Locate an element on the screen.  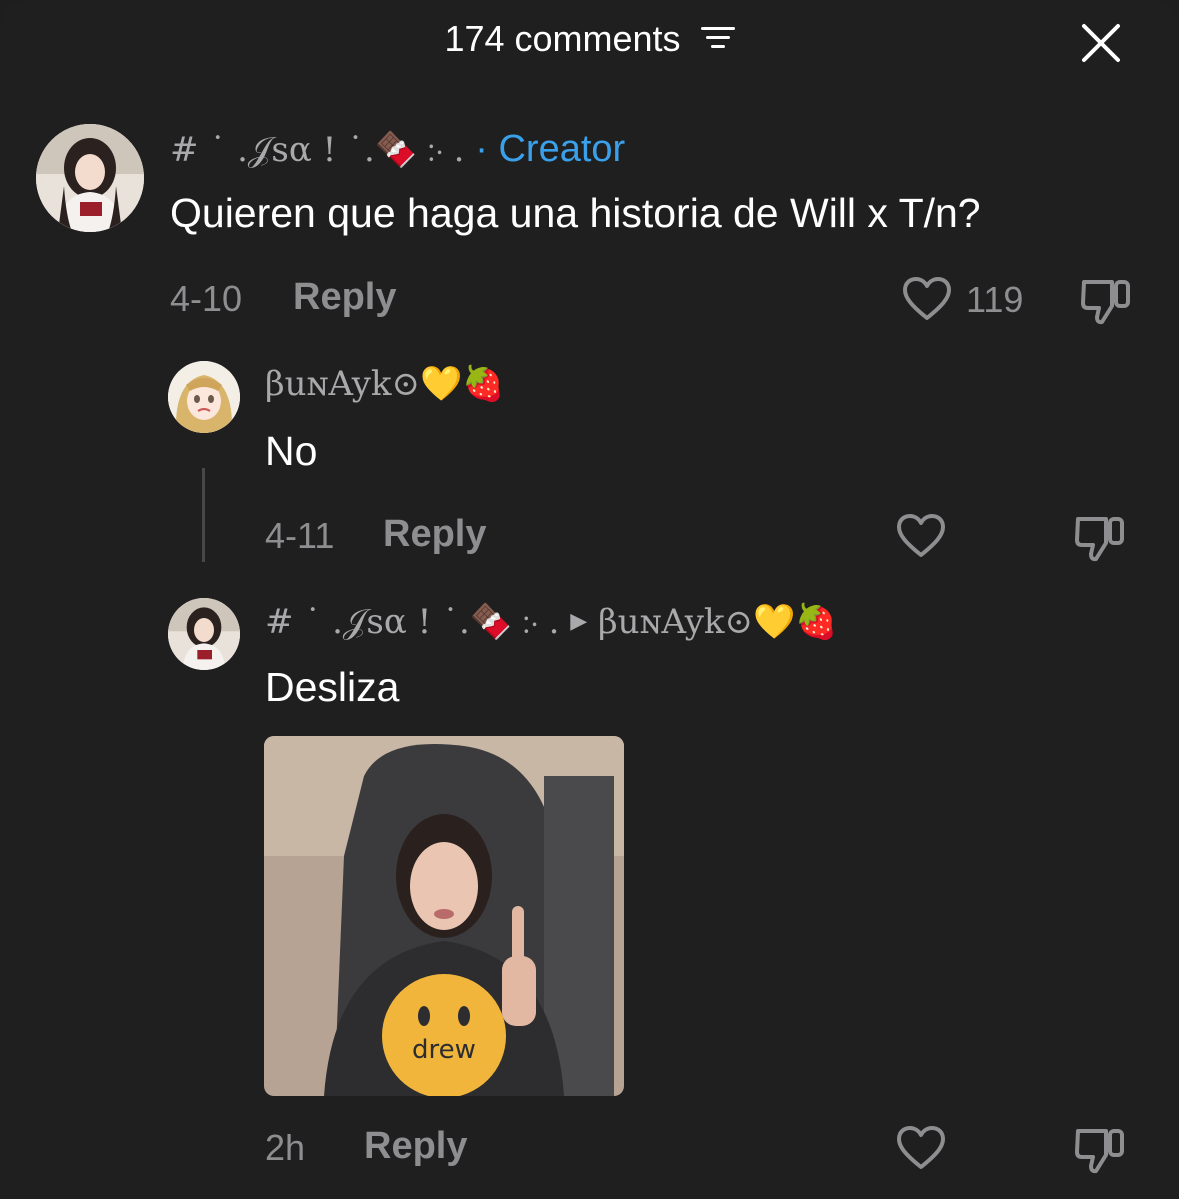
reply-date: 4-11 is located at coordinates (300, 535).